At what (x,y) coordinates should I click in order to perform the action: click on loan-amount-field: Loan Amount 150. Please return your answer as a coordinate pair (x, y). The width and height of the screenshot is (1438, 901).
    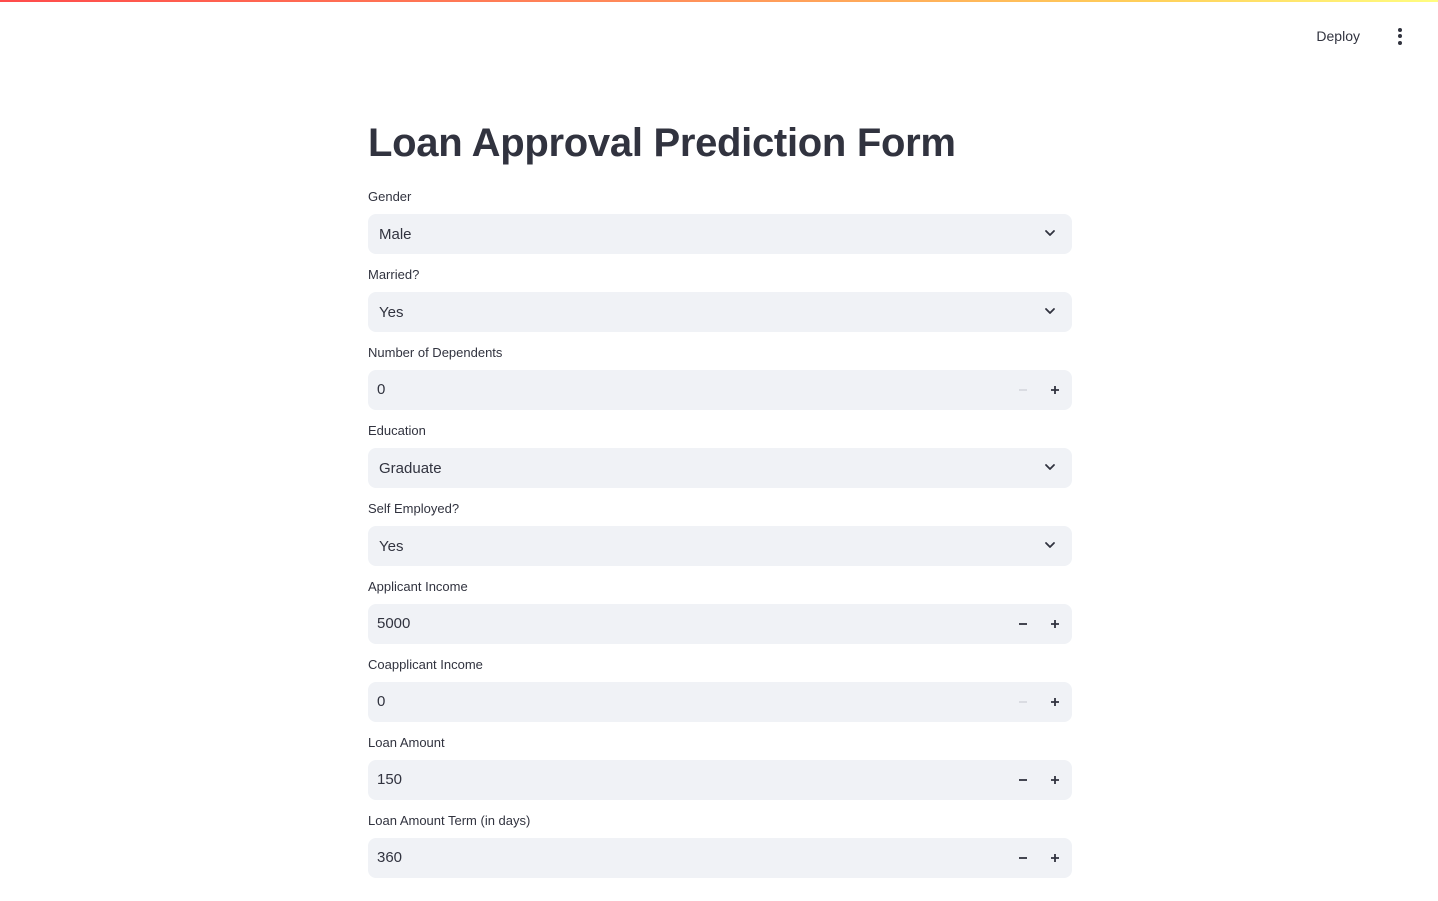
    Looking at the image, I should click on (720, 766).